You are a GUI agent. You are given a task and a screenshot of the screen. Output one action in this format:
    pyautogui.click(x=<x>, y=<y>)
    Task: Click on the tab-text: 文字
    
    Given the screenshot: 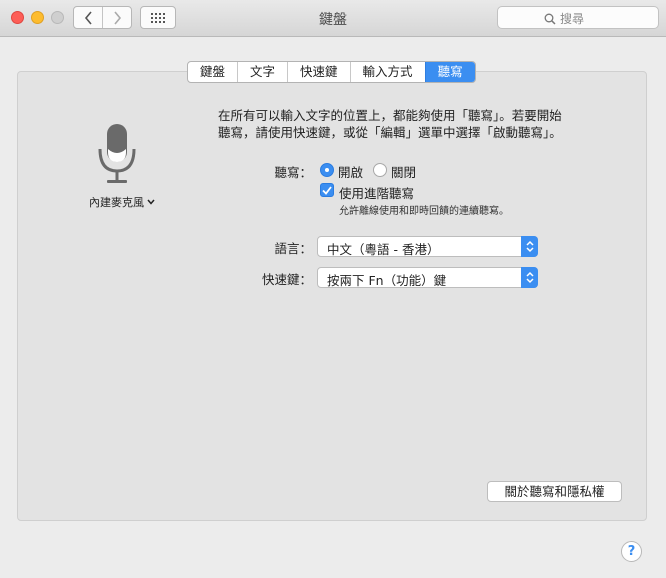 What is the action you would take?
    pyautogui.click(x=262, y=72)
    